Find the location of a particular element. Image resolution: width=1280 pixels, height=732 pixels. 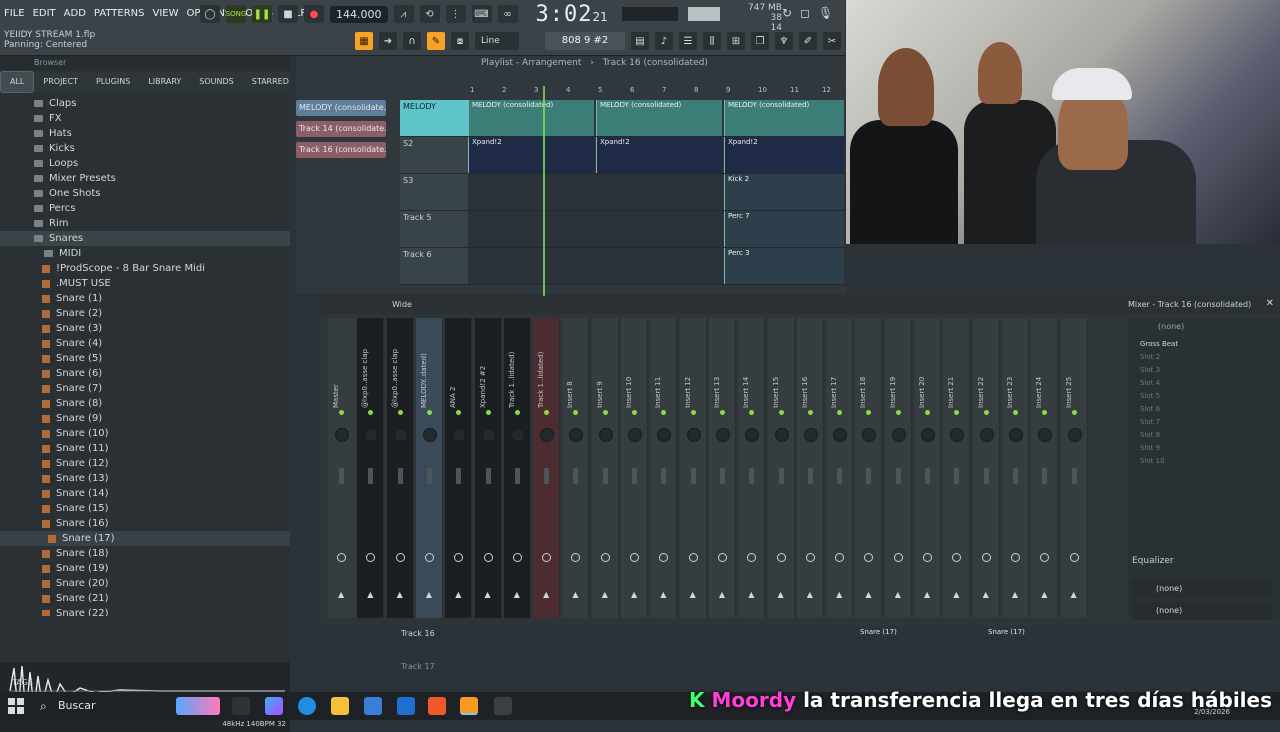

browser-folder: Claps is located at coordinates (145, 103).